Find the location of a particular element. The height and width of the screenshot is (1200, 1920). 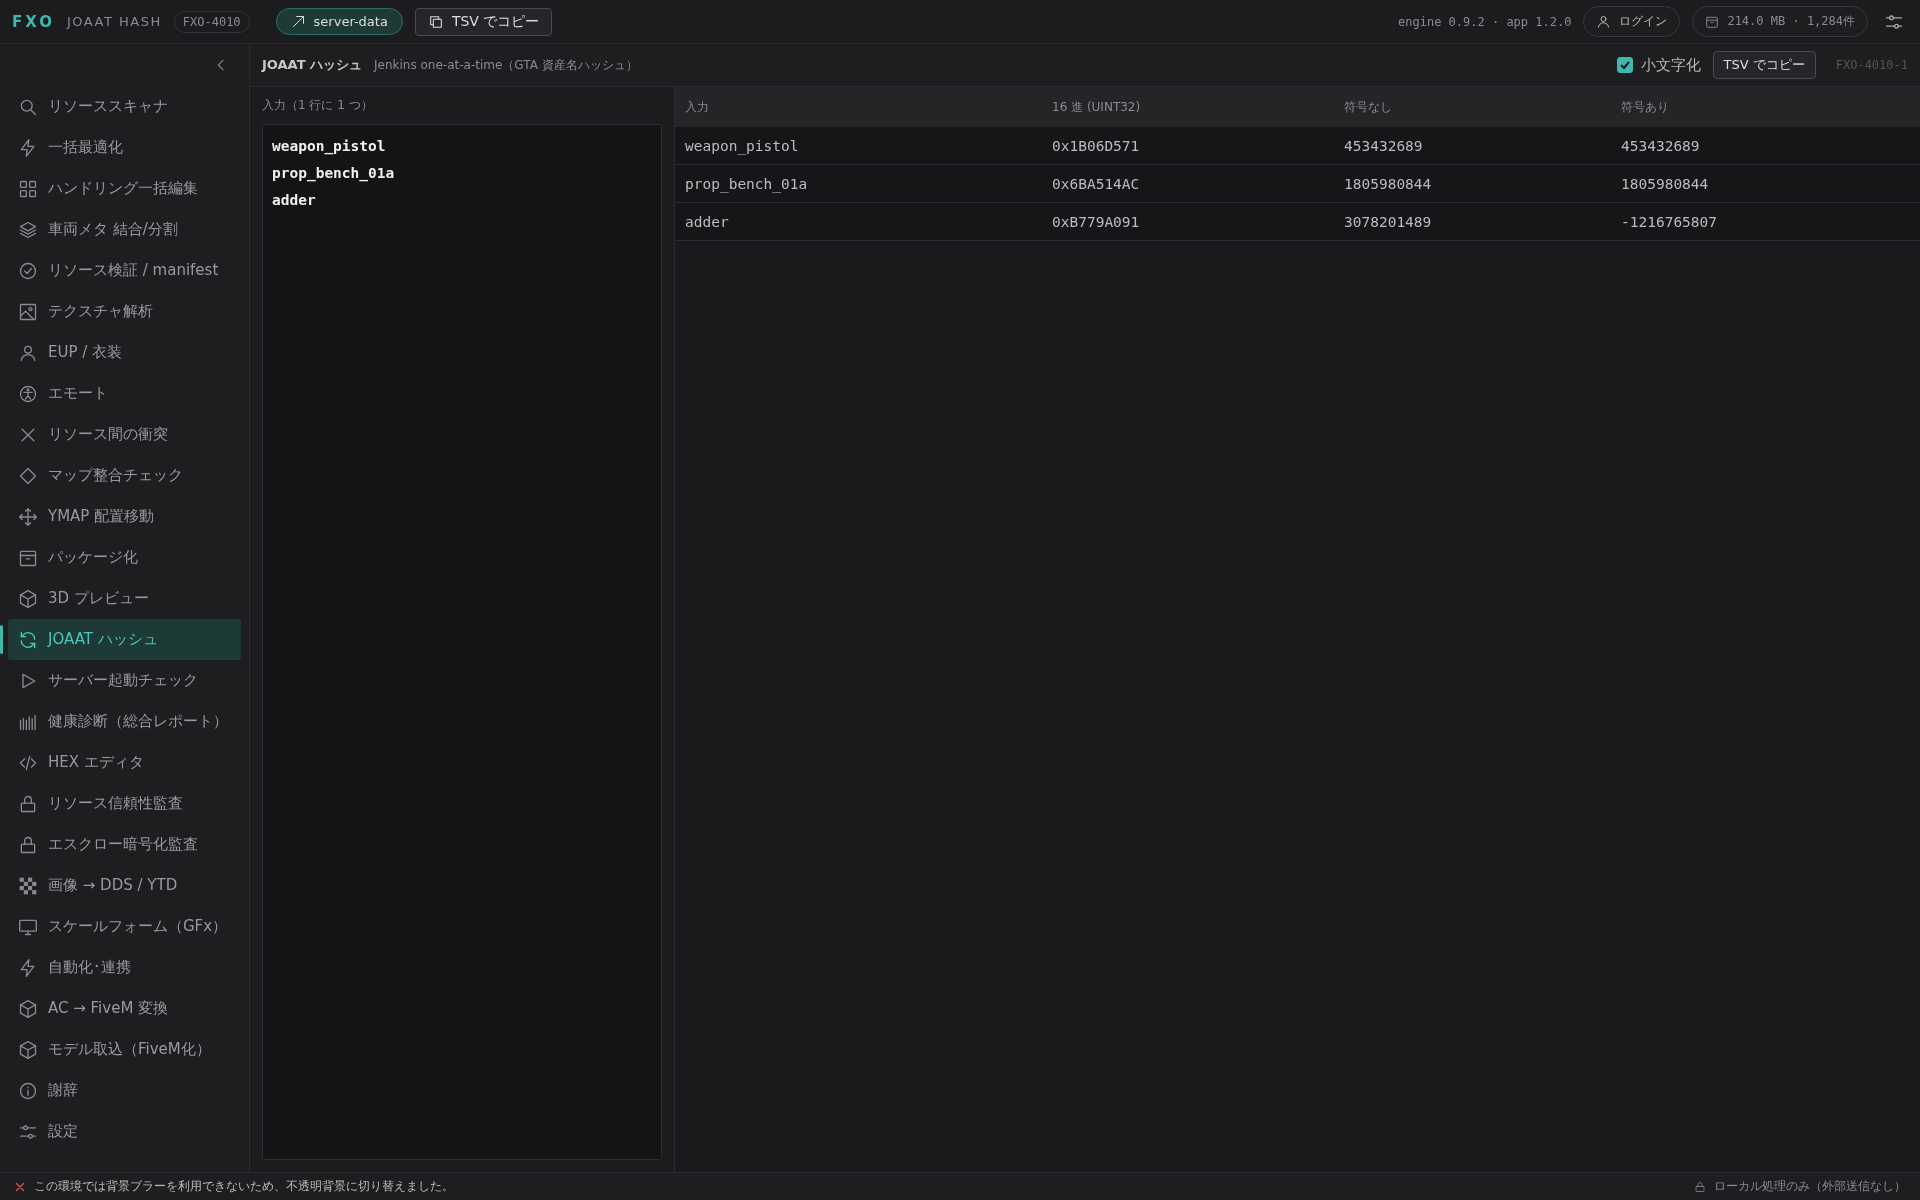

sidebar-item: 設定 is located at coordinates (124, 1131).